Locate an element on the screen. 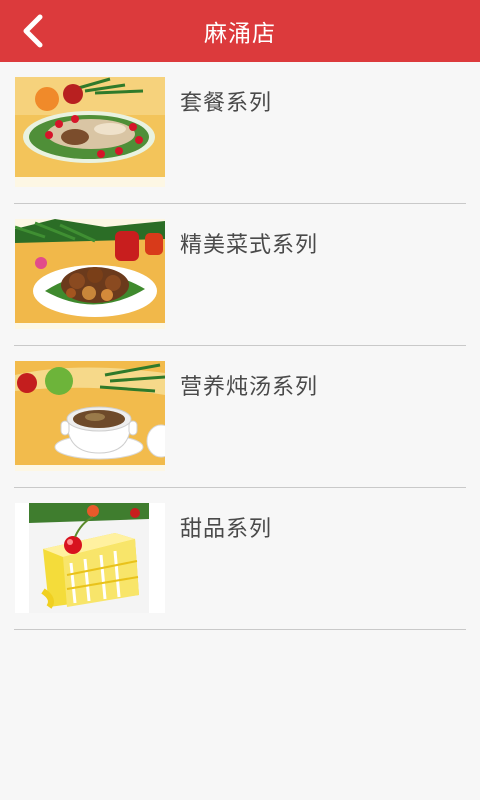 The image size is (480, 800). set-meal-platter-image is located at coordinates (90, 132).